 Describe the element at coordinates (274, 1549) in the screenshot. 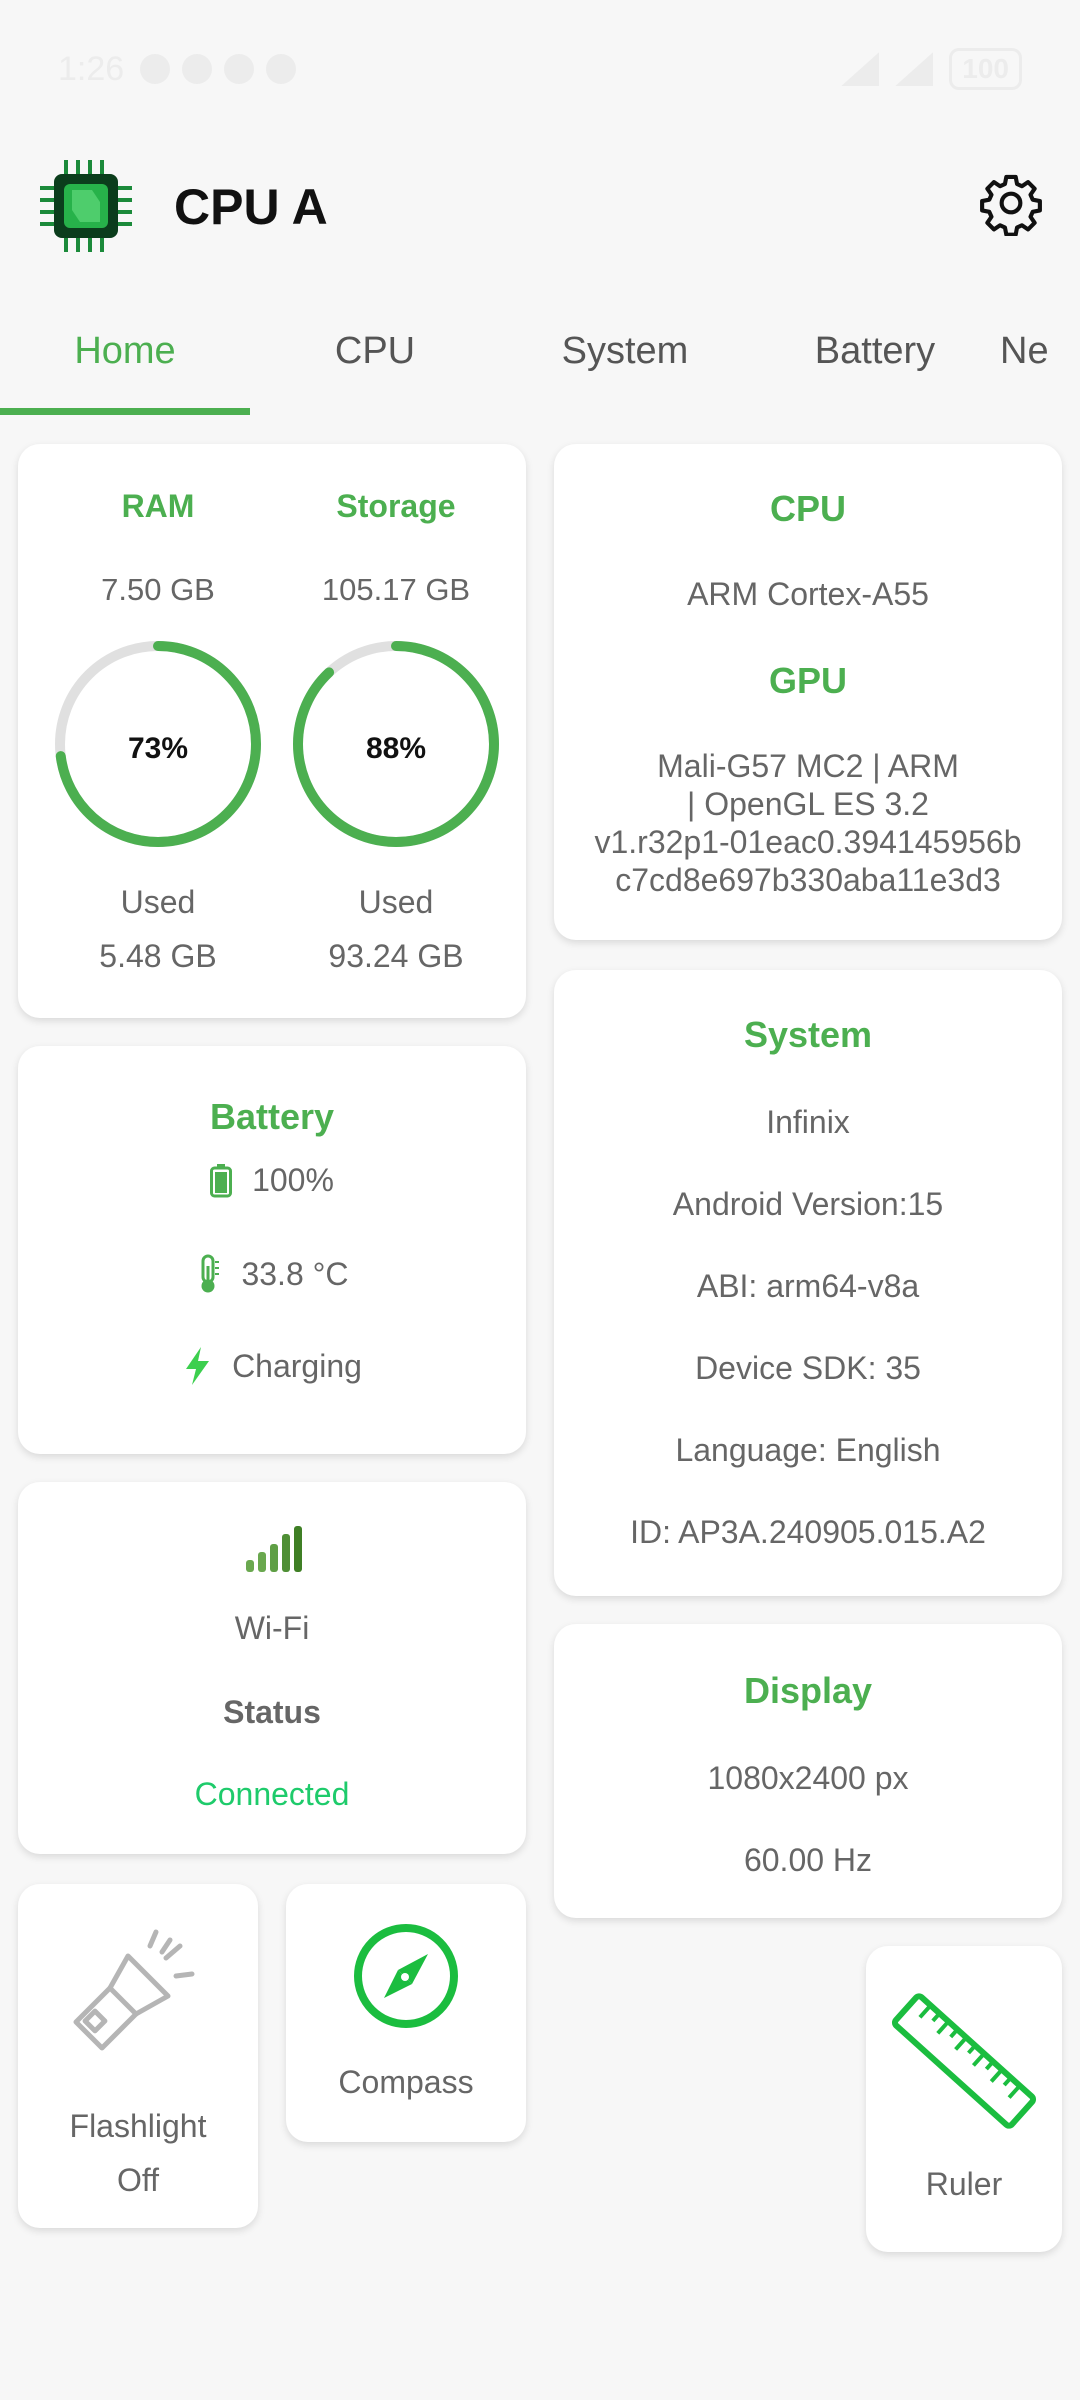

I see `signal-bars-icon` at that location.